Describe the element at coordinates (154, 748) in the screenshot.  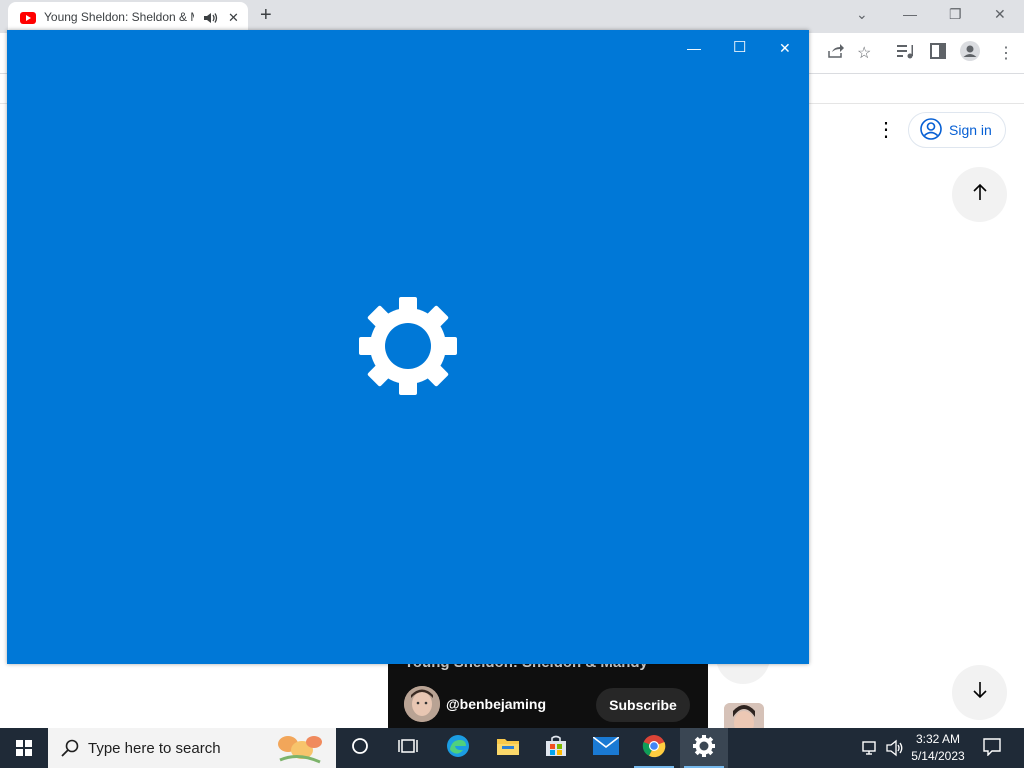
I see `search-placeholder: Type here to search` at that location.